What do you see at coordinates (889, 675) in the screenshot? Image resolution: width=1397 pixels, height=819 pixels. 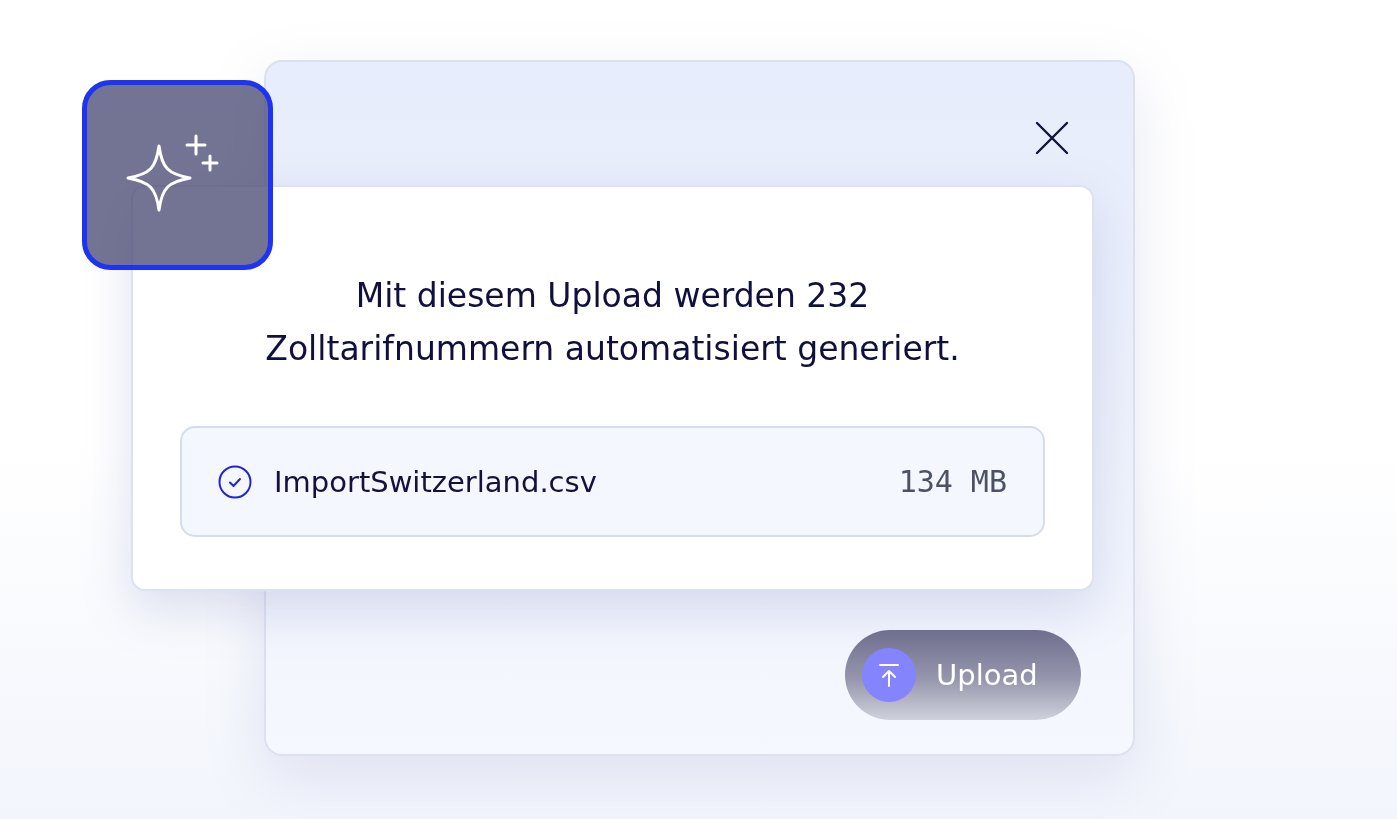 I see `upload-icon` at bounding box center [889, 675].